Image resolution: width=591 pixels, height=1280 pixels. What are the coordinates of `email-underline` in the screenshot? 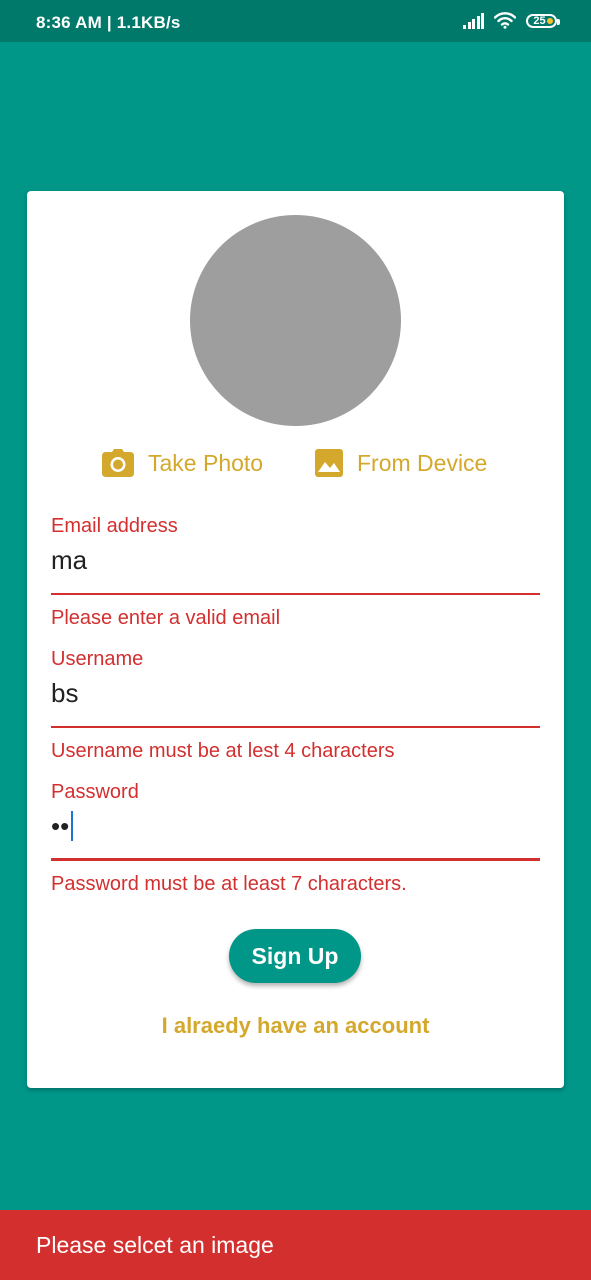 It's located at (295, 594).